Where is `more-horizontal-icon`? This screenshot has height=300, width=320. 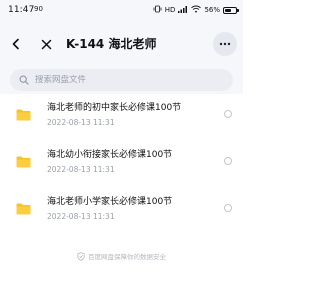
more-horizontal-icon is located at coordinates (225, 44).